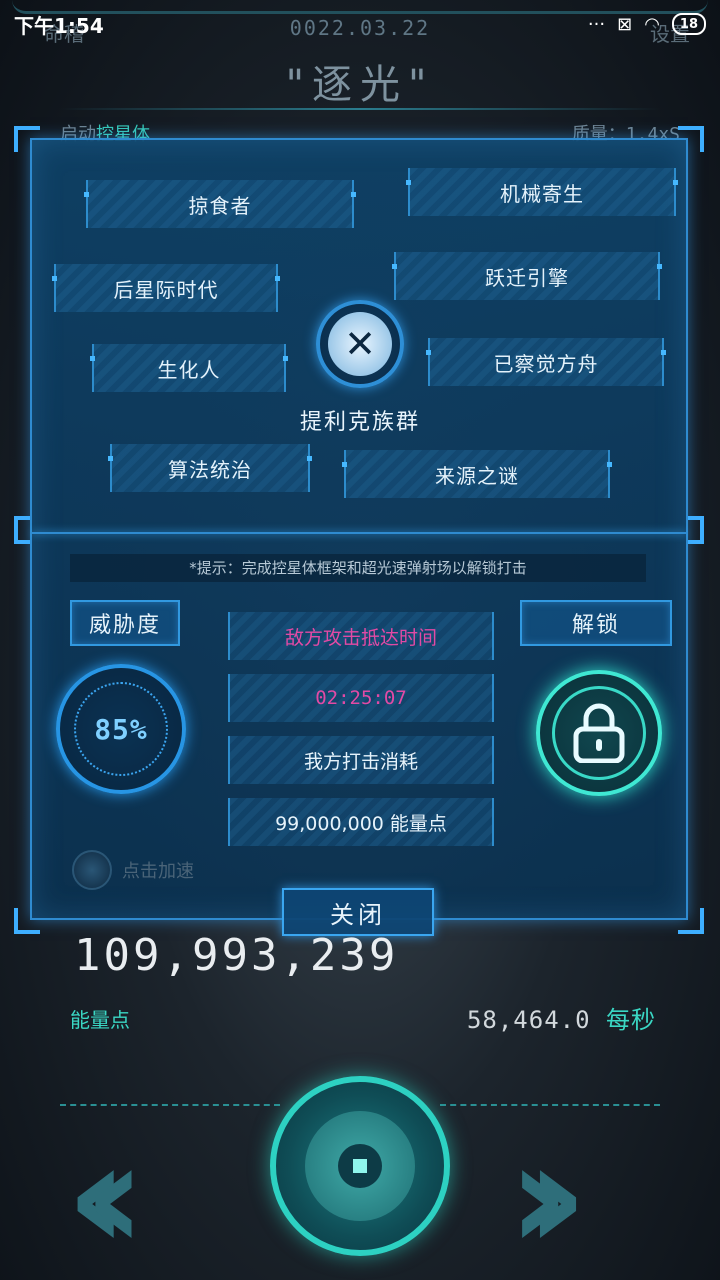 The height and width of the screenshot is (1280, 720). I want to click on rate-unit: 每秒, so click(631, 1020).